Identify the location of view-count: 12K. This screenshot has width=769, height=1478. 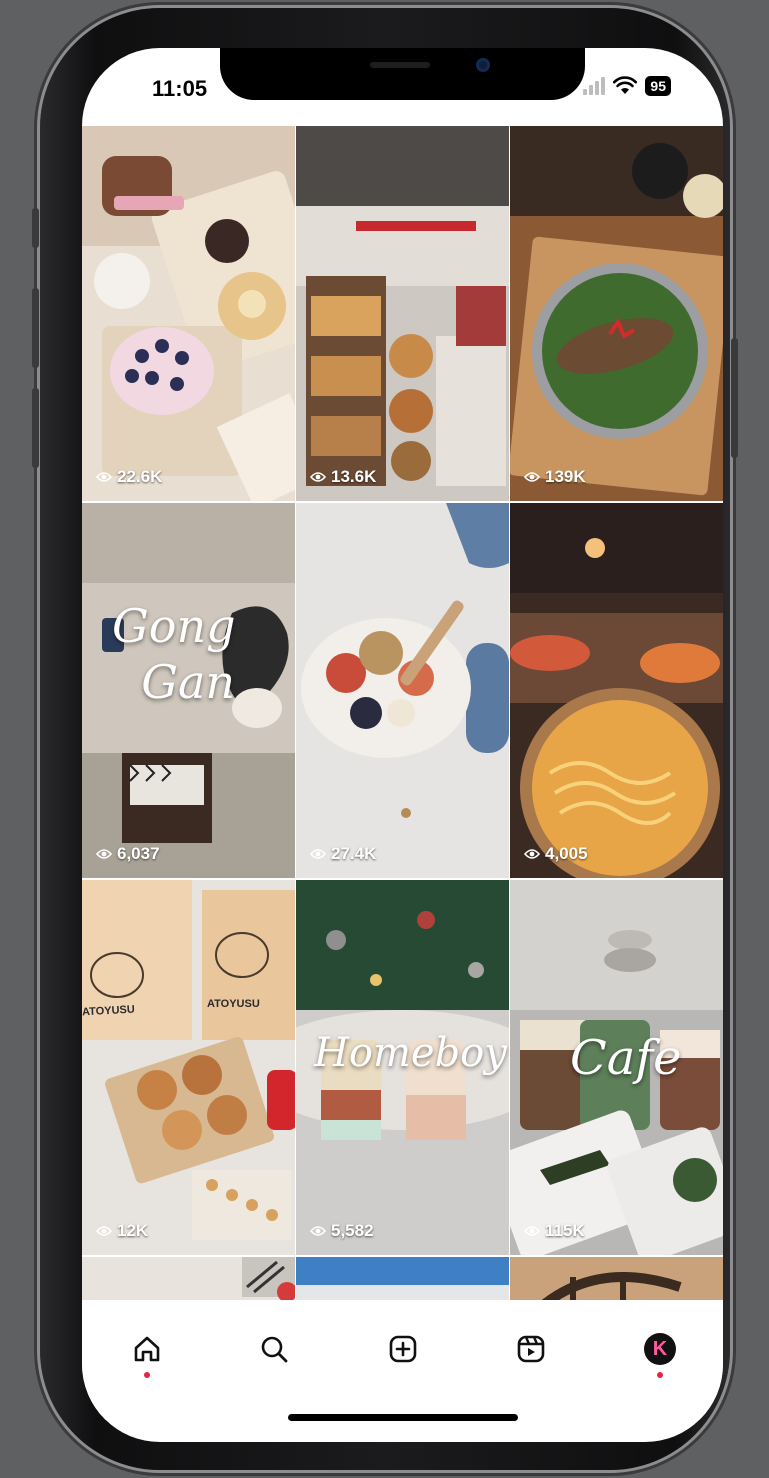
(122, 1231).